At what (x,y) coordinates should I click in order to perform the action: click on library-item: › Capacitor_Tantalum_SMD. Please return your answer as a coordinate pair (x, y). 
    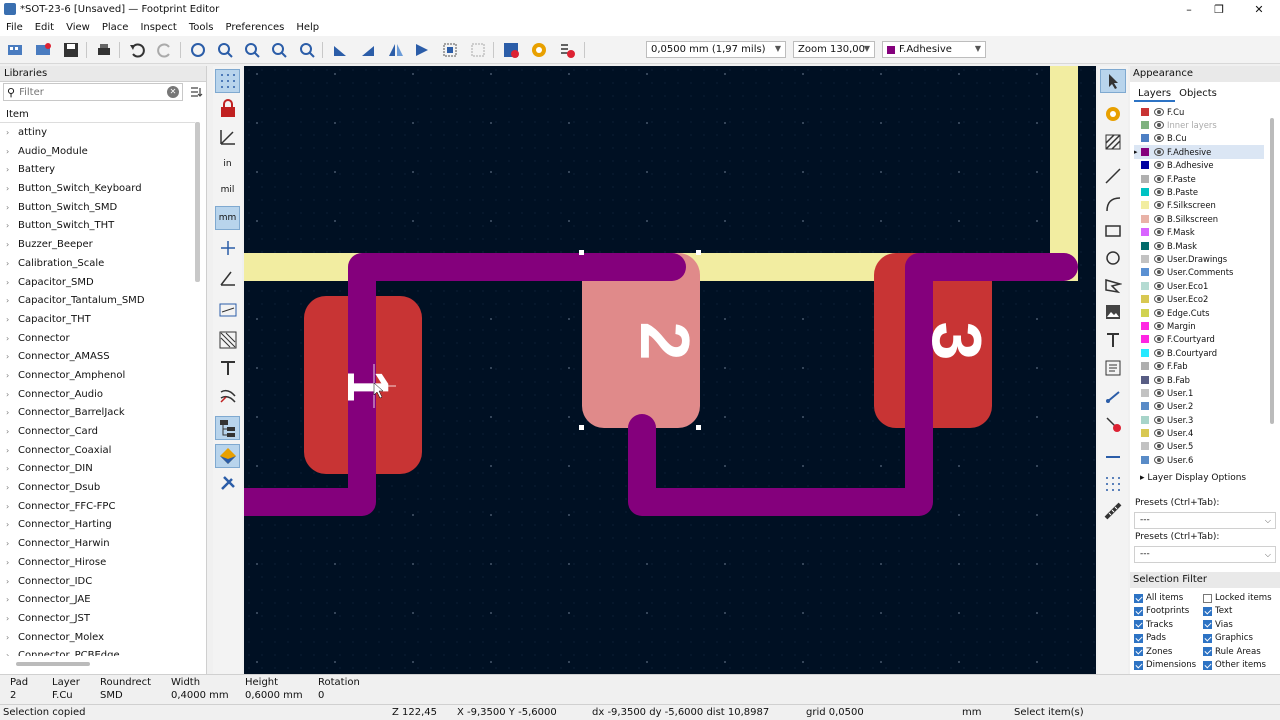
    Looking at the image, I should click on (96, 301).